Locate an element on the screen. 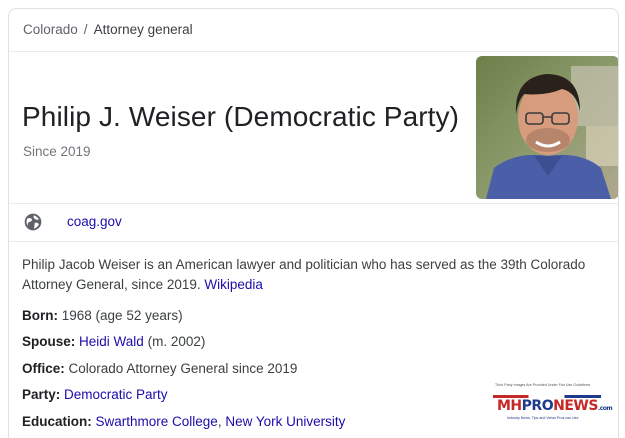  portrait-image is located at coordinates (547, 127).